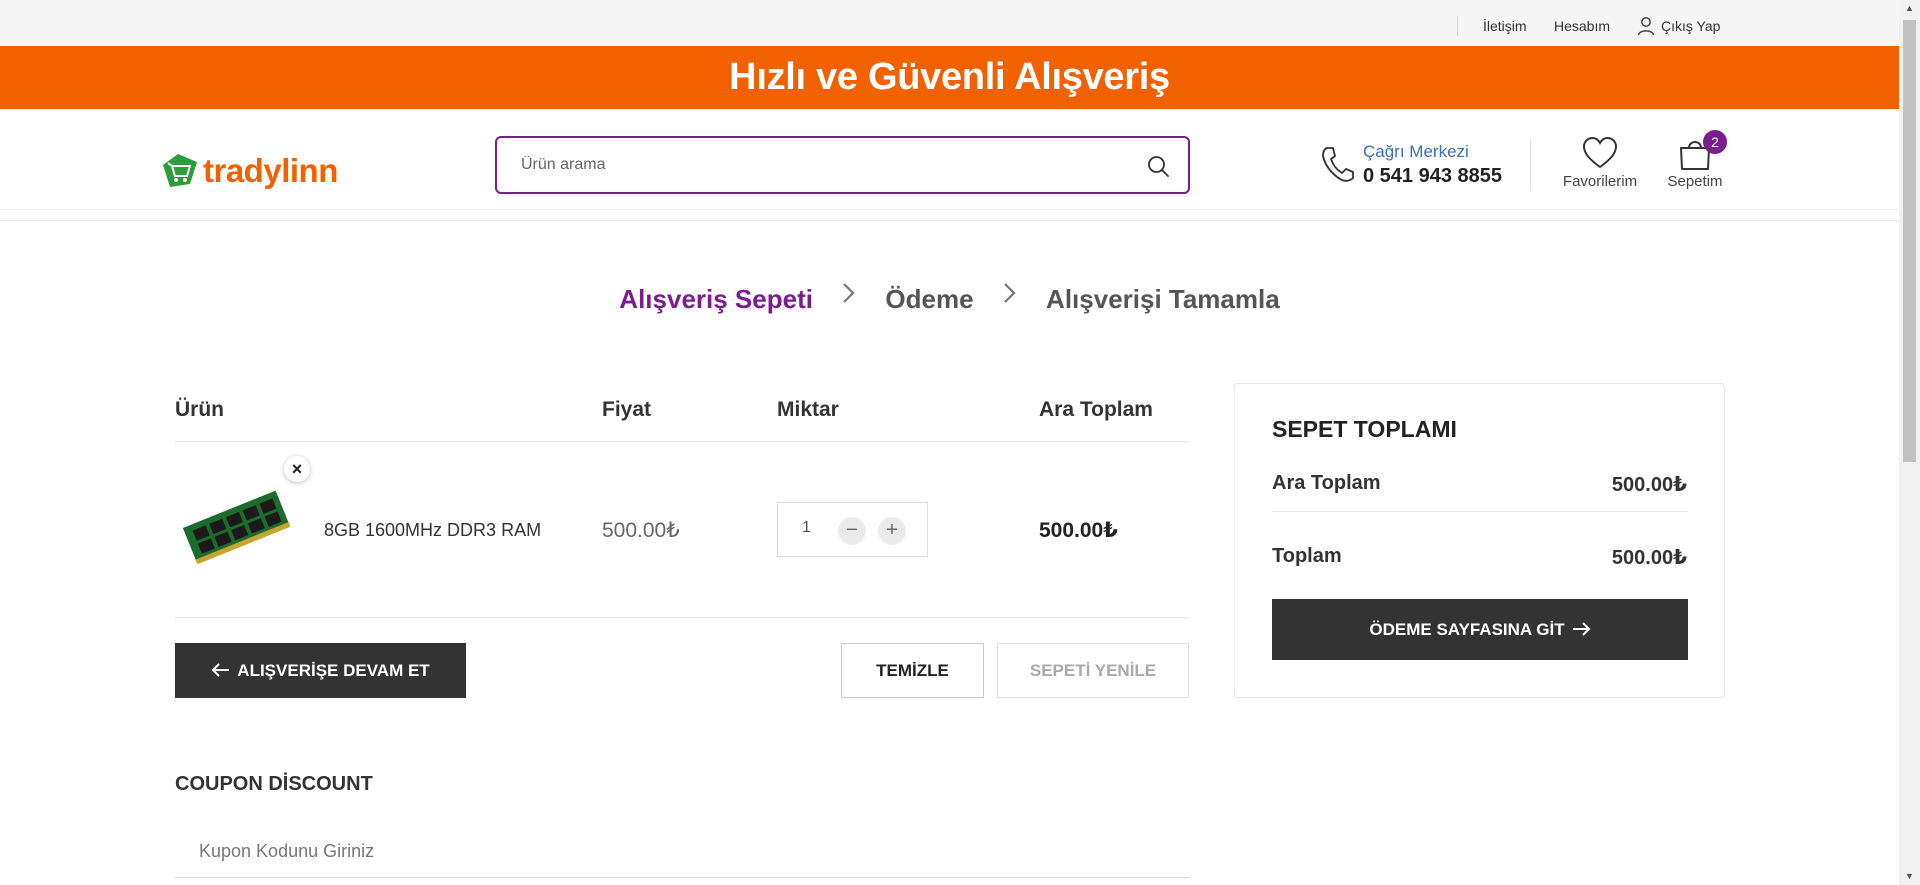 This screenshot has height=885, width=1920. Describe the element at coordinates (1467, 629) in the screenshot. I see `checkout-label: ÖDEME SAYFASINA GİT` at that location.